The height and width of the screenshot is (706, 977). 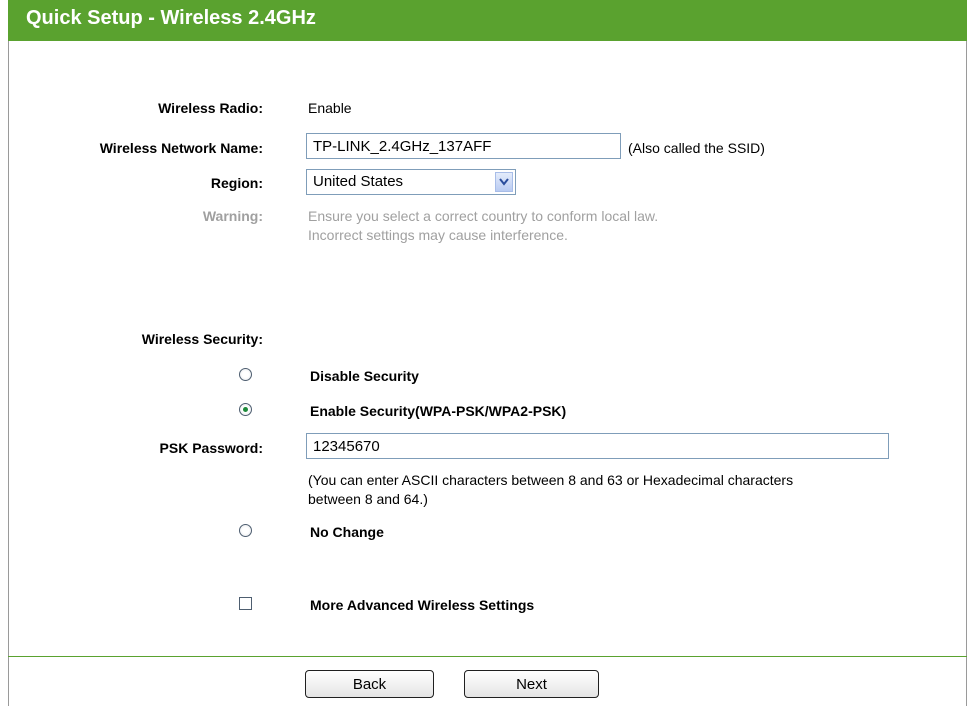 What do you see at coordinates (245, 603) in the screenshot?
I see `advanced-settings-checkbox` at bounding box center [245, 603].